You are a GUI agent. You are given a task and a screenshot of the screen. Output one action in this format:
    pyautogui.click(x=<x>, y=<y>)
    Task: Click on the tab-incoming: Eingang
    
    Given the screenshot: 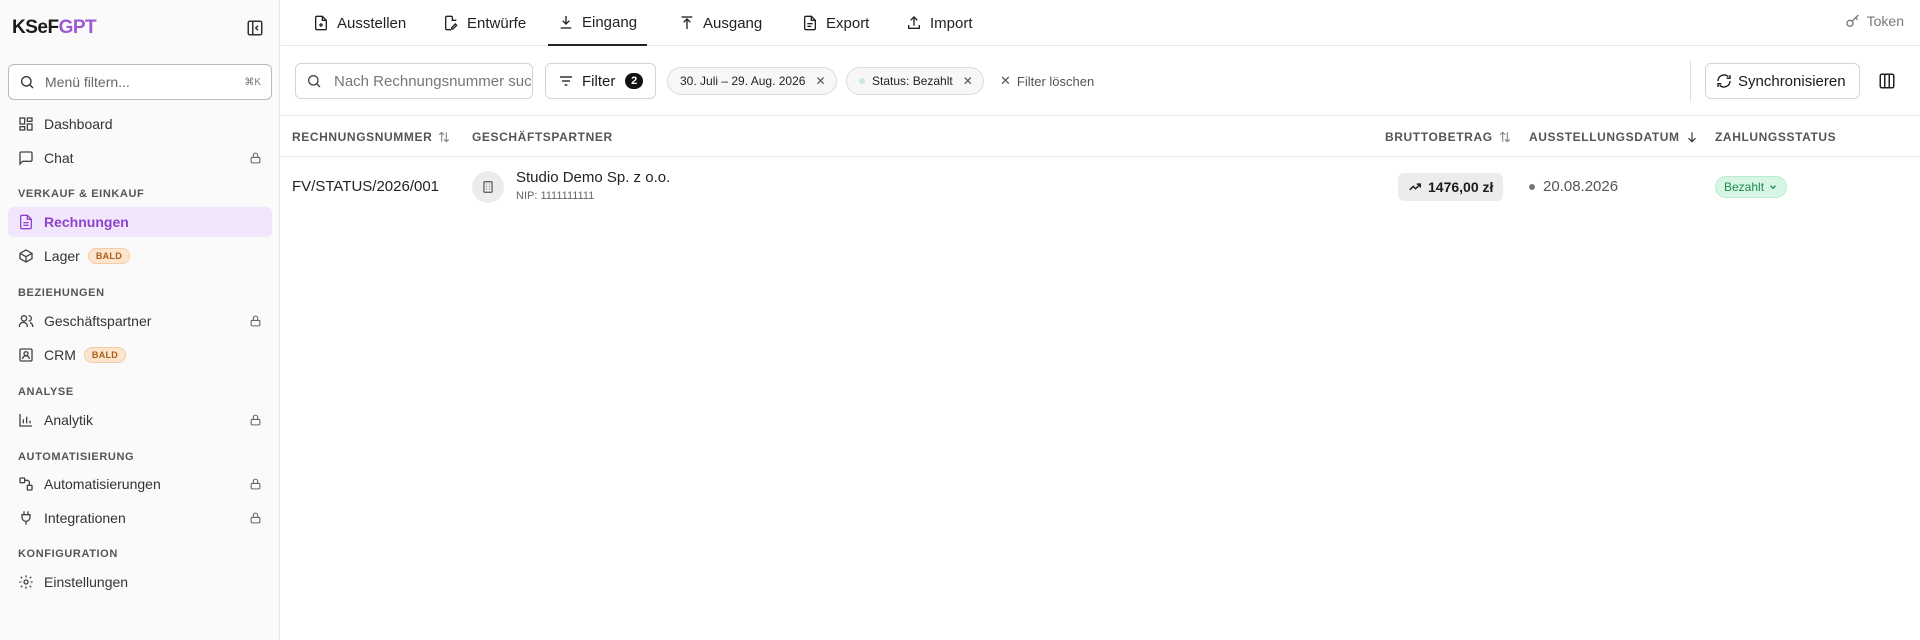 What is the action you would take?
    pyautogui.click(x=598, y=23)
    